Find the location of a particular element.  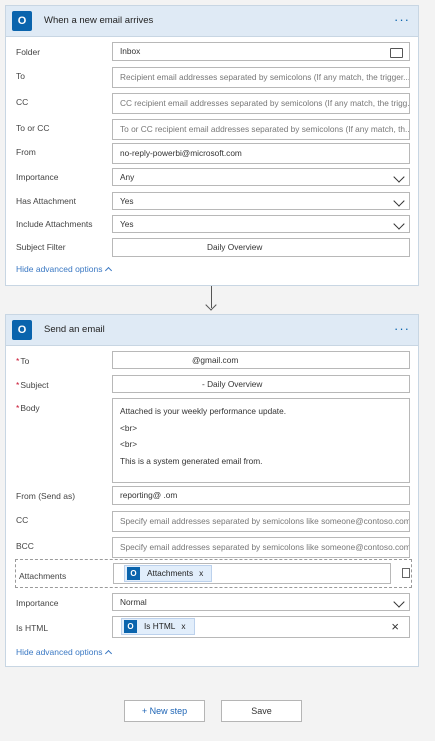

trigger-card-header: O When a new email arrives ··· is located at coordinates (212, 21).